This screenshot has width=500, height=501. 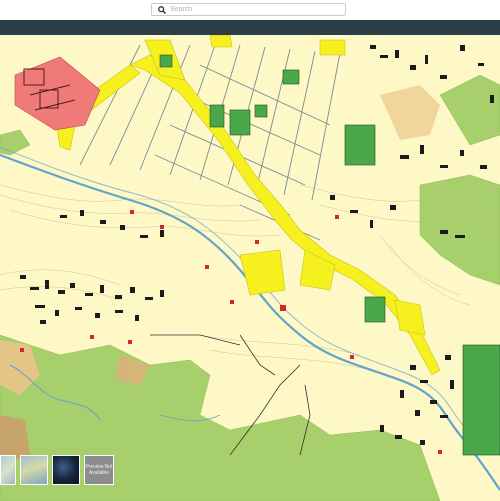 I want to click on header-strip, so click(x=250, y=27).